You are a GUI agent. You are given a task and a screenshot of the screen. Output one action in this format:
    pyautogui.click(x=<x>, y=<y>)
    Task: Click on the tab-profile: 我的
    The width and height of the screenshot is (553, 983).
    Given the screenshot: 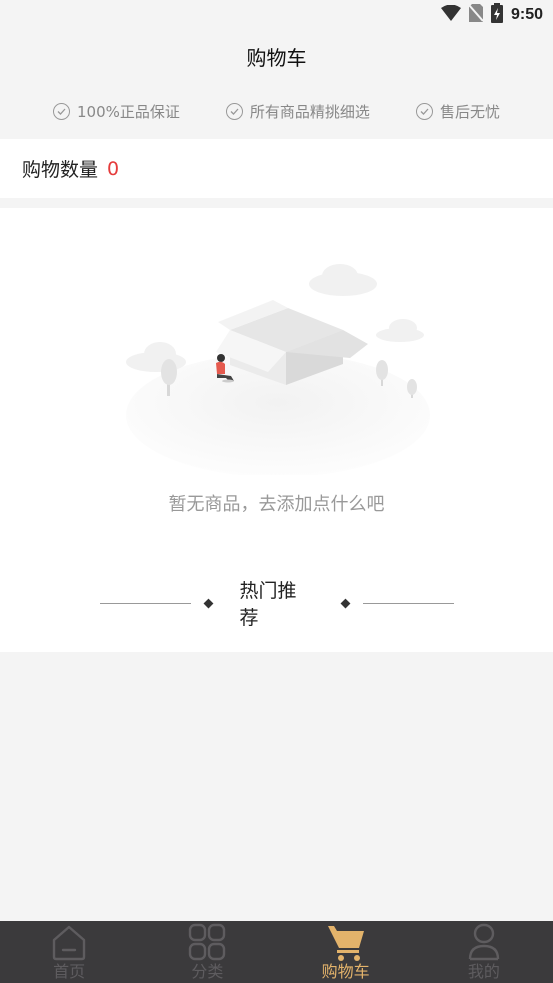 What is the action you would take?
    pyautogui.click(x=484, y=952)
    